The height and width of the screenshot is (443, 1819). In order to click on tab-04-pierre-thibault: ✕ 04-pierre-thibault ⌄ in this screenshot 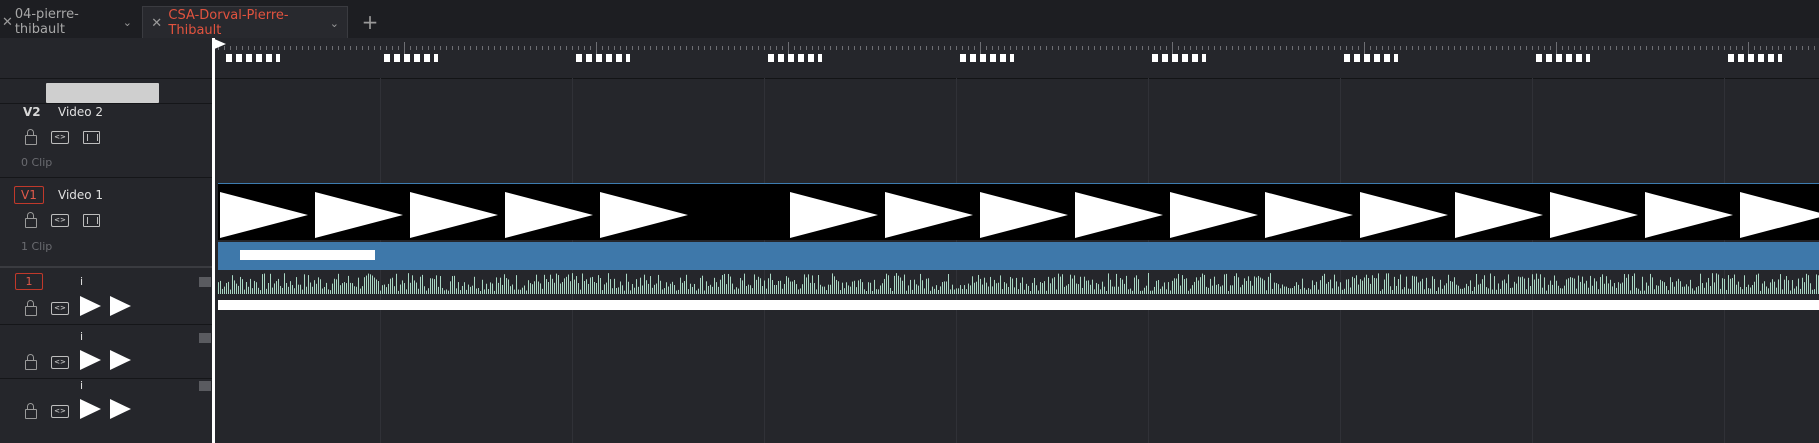, I will do `click(70, 22)`.